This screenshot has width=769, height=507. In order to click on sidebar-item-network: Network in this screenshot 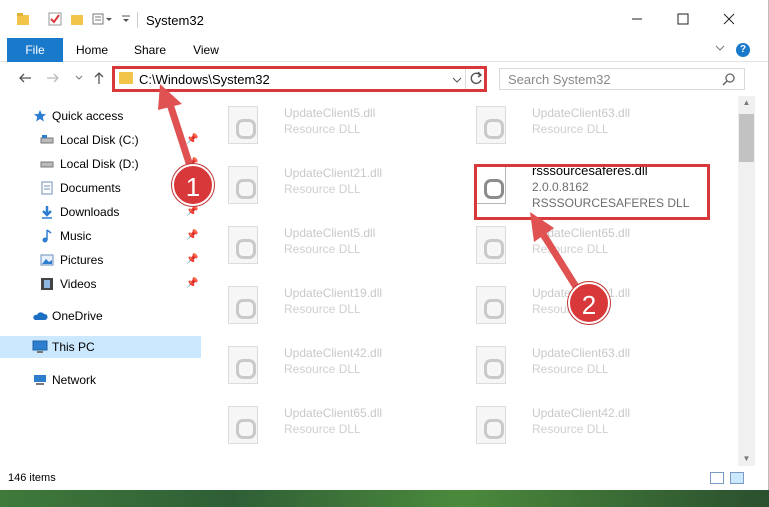, I will do `click(100, 380)`.